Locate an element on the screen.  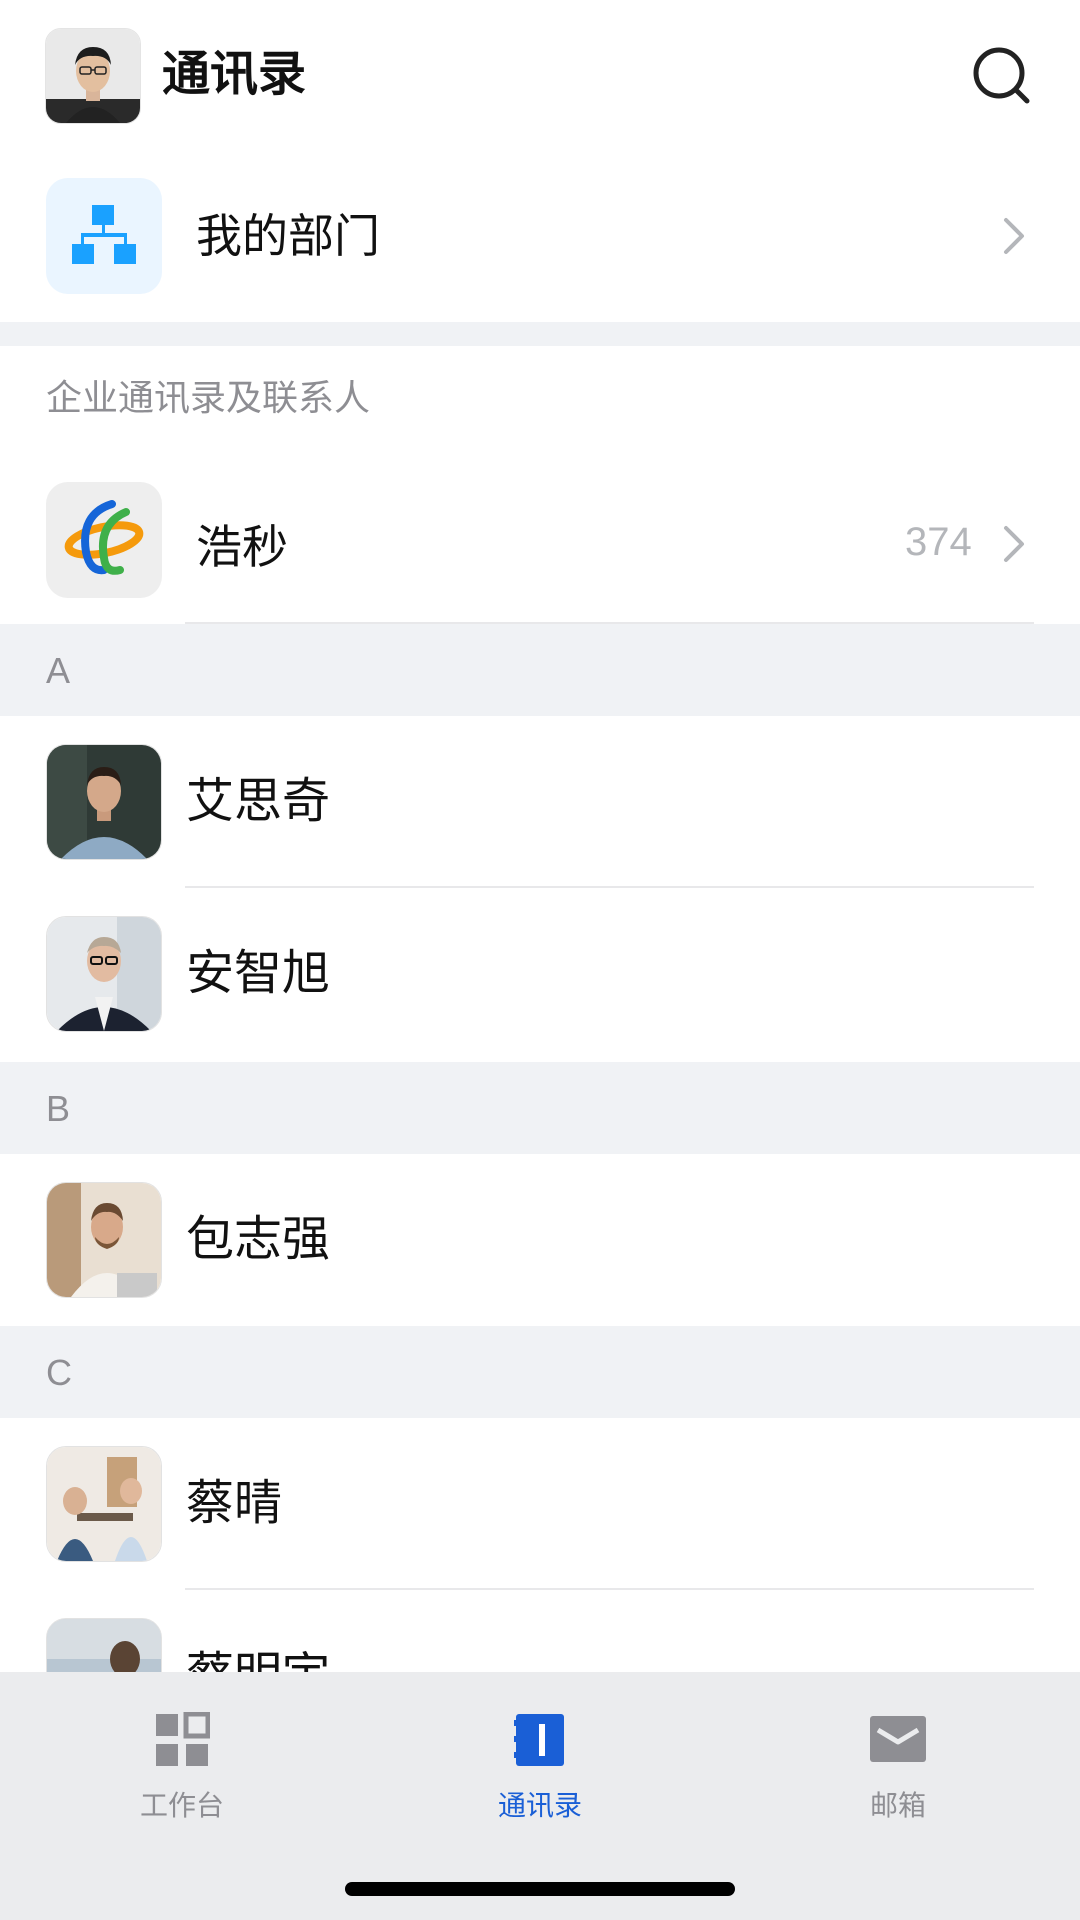
tab-label: 邮箱 is located at coordinates (897, 1805).